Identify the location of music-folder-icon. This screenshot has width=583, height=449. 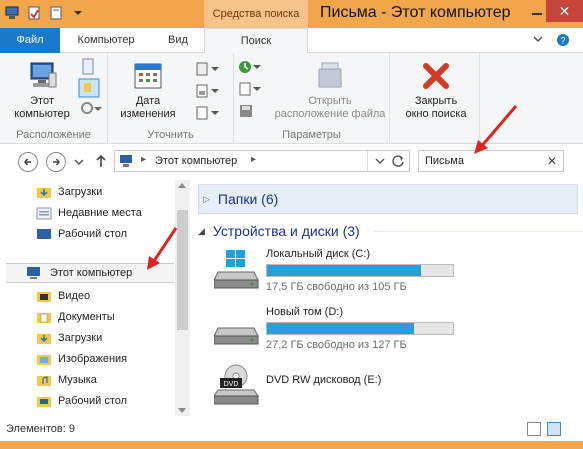
(44, 381).